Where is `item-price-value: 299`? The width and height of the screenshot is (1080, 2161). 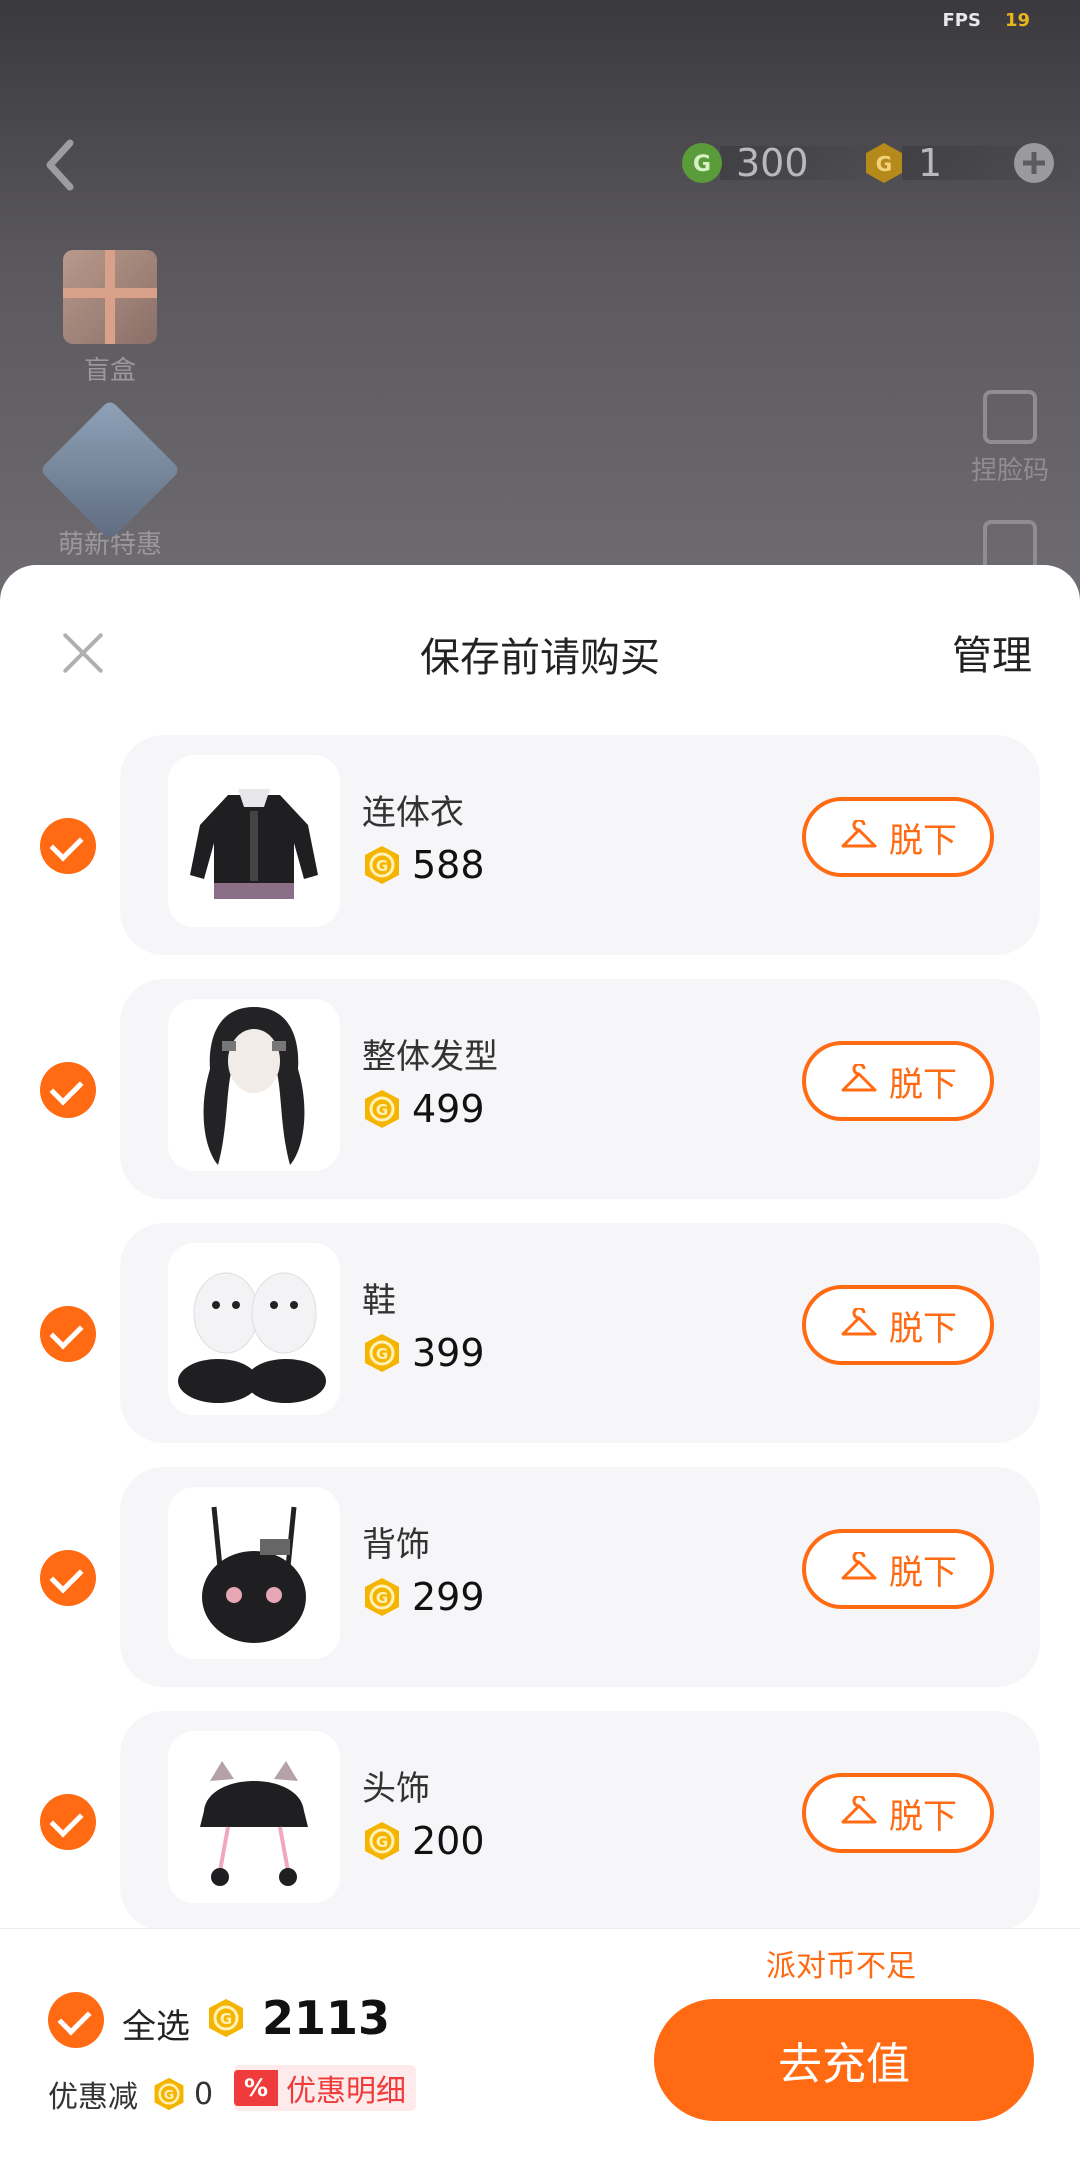
item-price-value: 299 is located at coordinates (448, 1597).